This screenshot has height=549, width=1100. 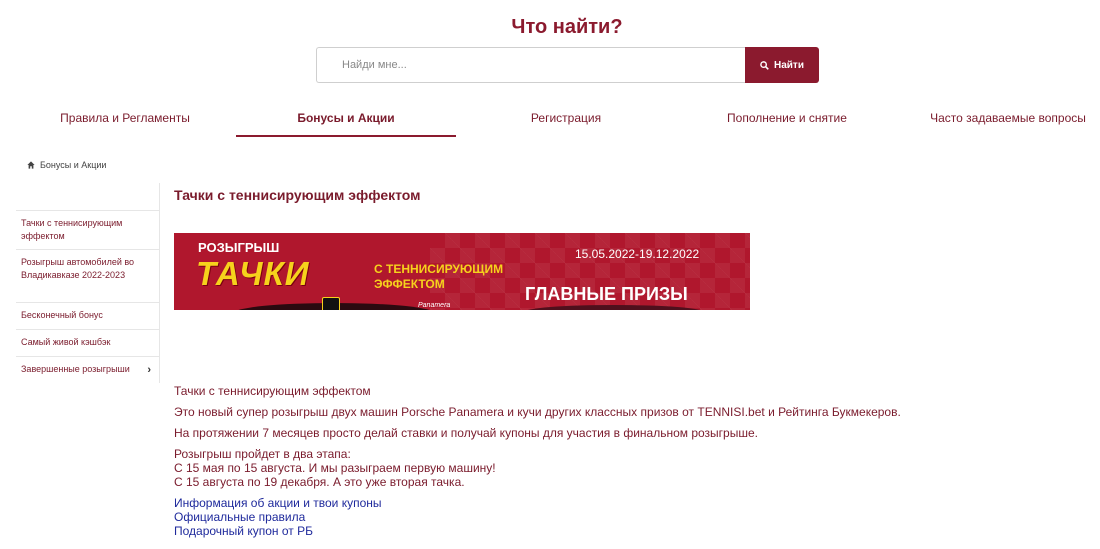 What do you see at coordinates (73, 165) in the screenshot?
I see `breadcrumb-item: Бонусы и Акции` at bounding box center [73, 165].